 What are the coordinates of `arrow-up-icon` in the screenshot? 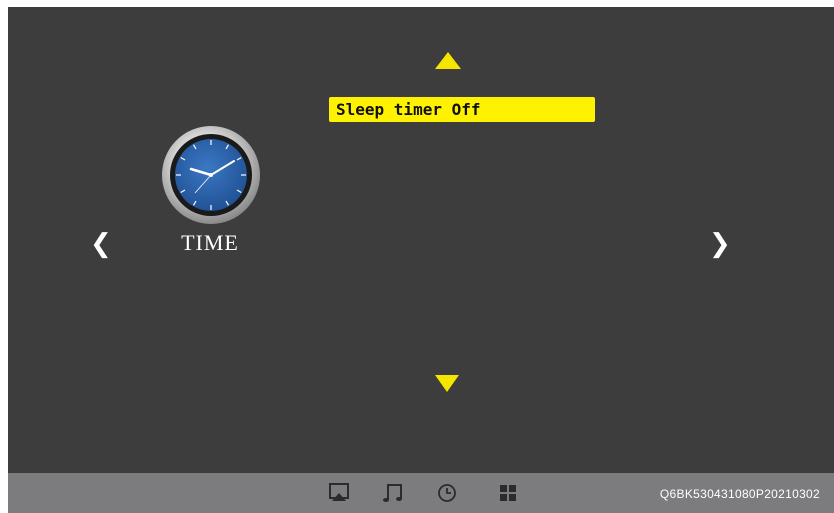 It's located at (448, 60).